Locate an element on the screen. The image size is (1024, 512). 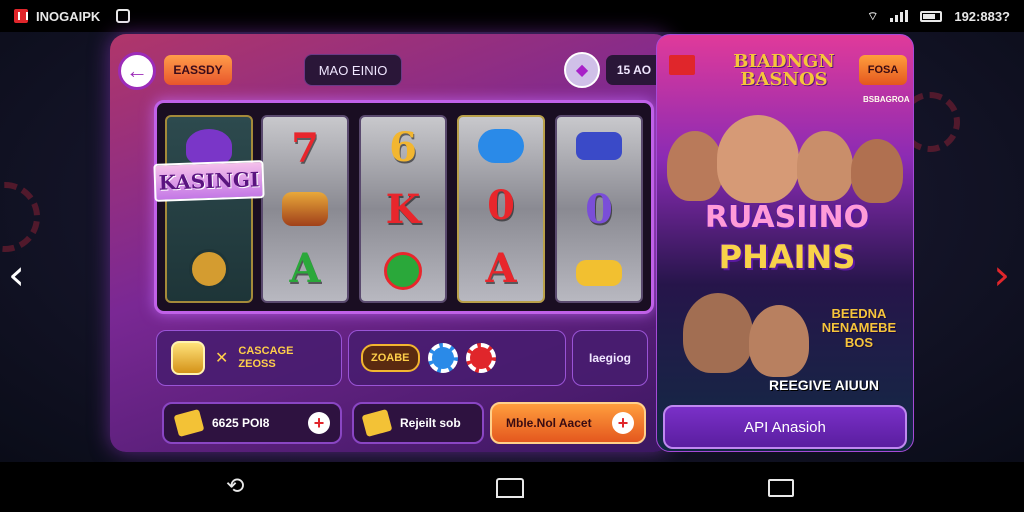
ad-logo-icon is located at coordinates (682, 65).